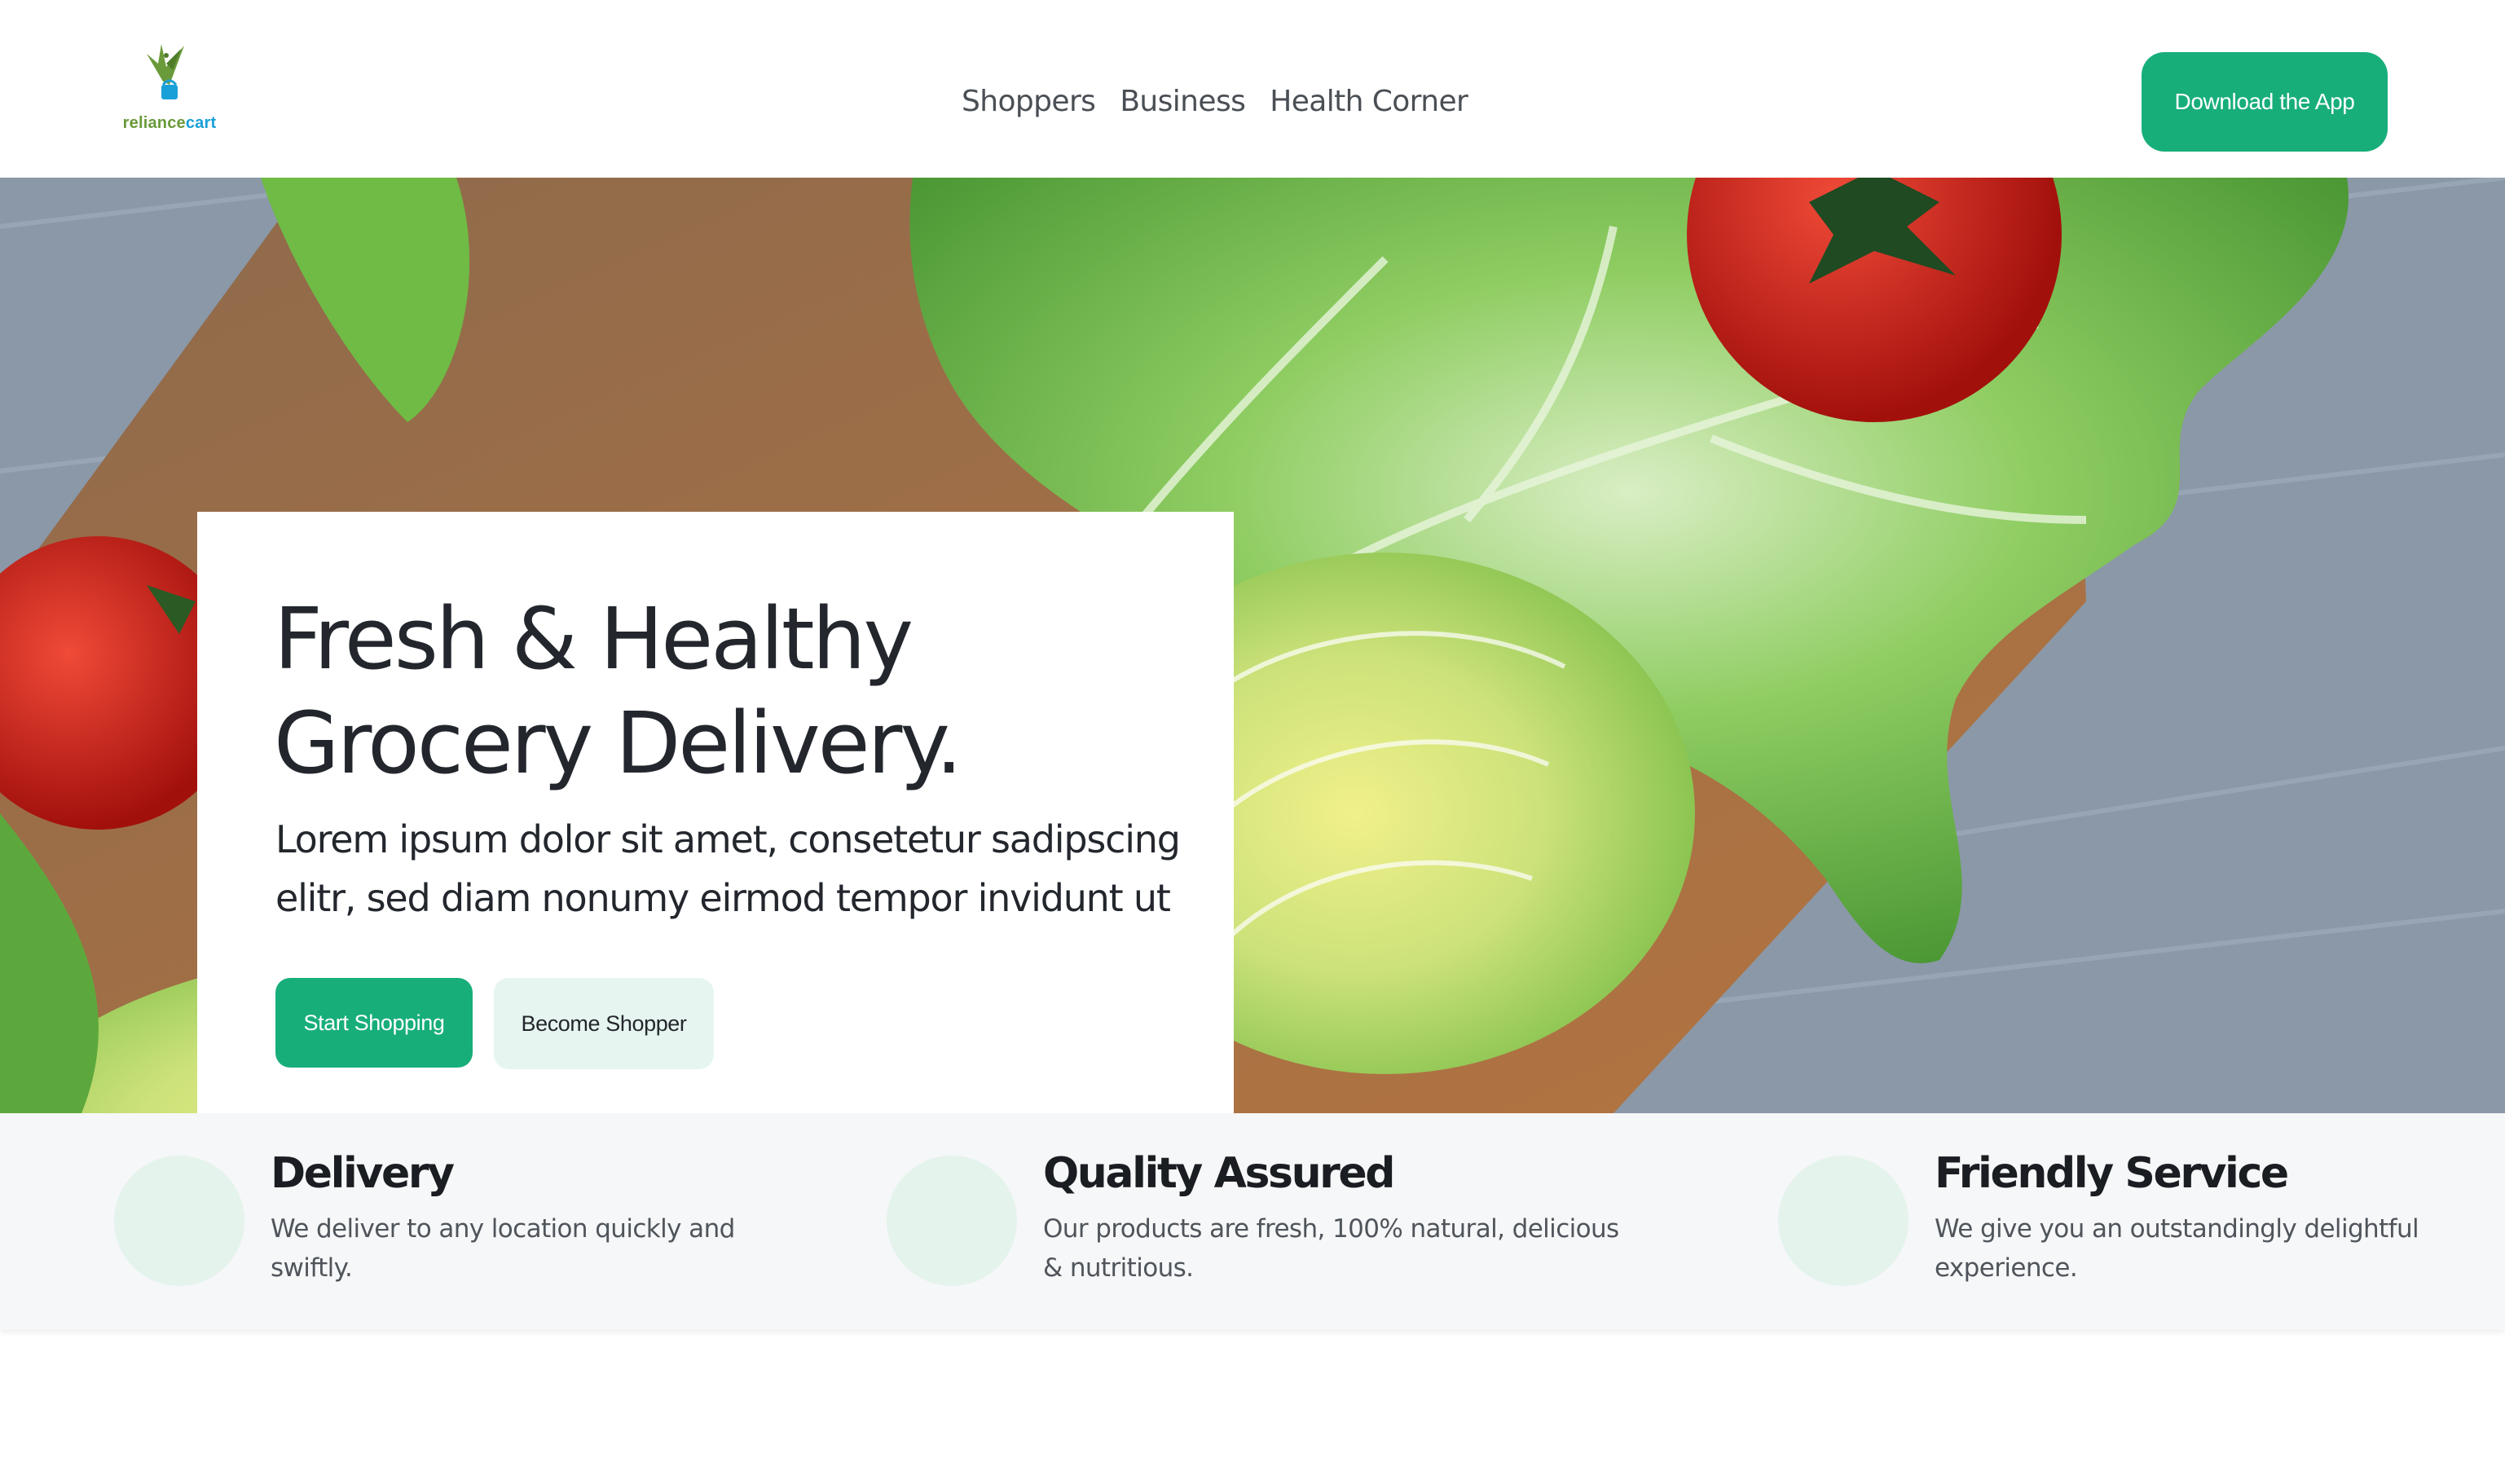  Describe the element at coordinates (618, 691) in the screenshot. I see `hero-title: Fresh & Healthy Grocery Delivery.` at that location.